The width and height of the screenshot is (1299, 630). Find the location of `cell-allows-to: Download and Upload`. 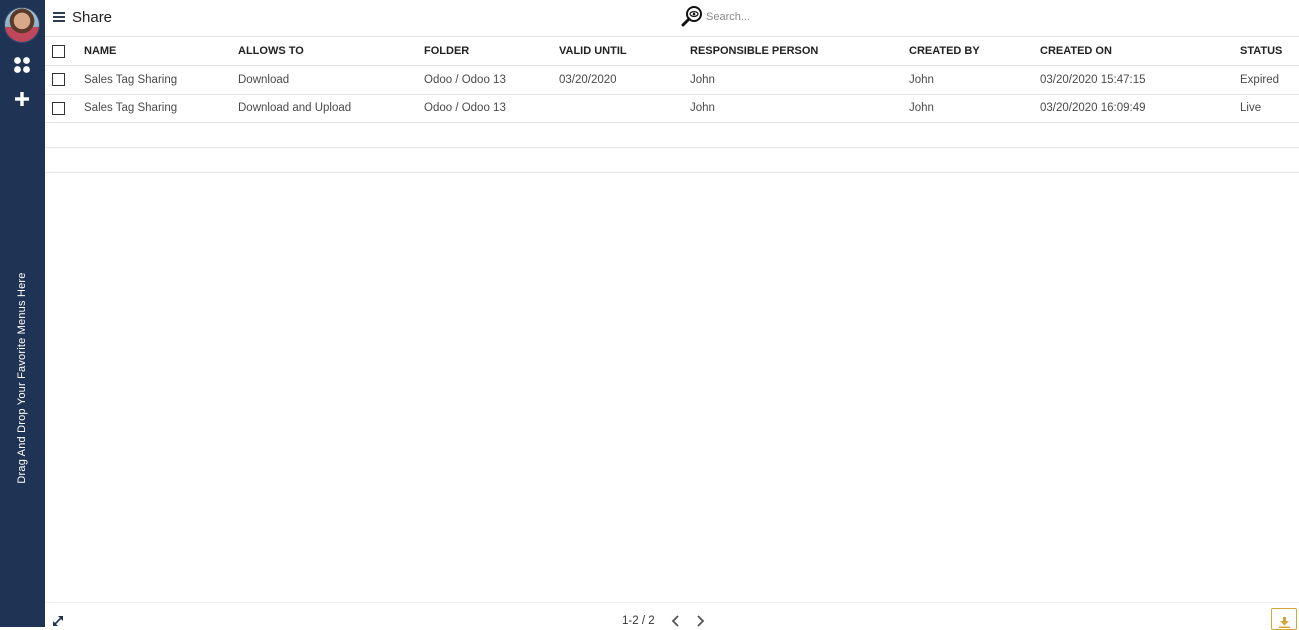

cell-allows-to: Download and Upload is located at coordinates (331, 108).